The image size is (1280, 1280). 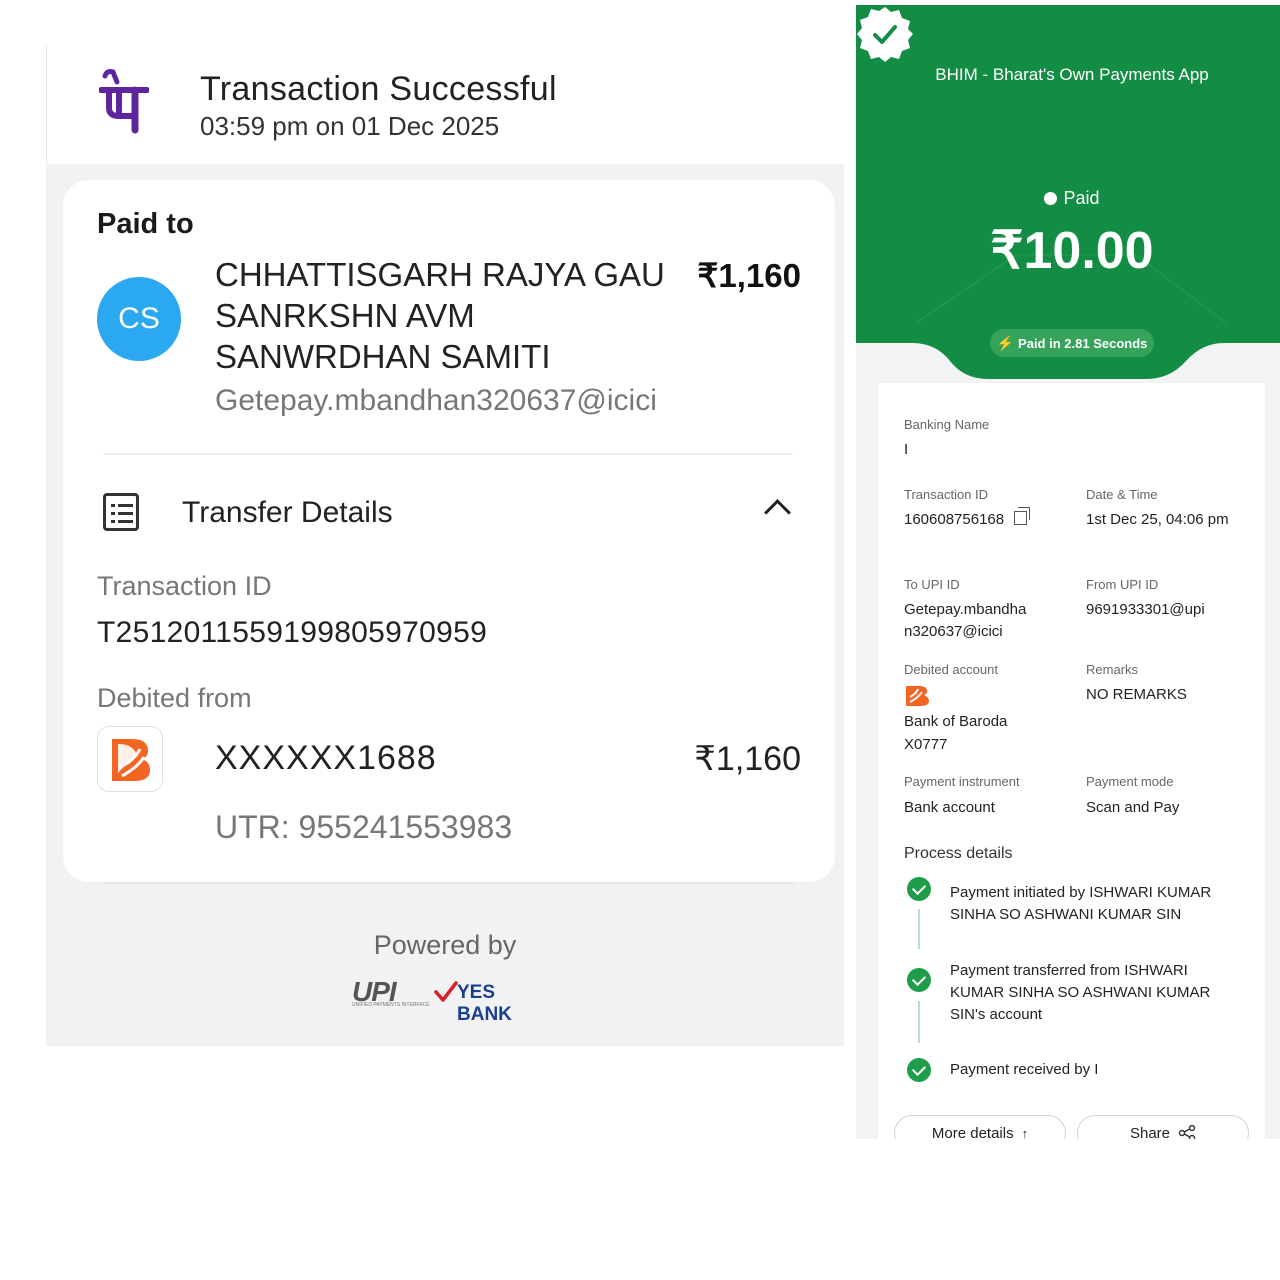 I want to click on payment-status: Paid, so click(x=1068, y=198).